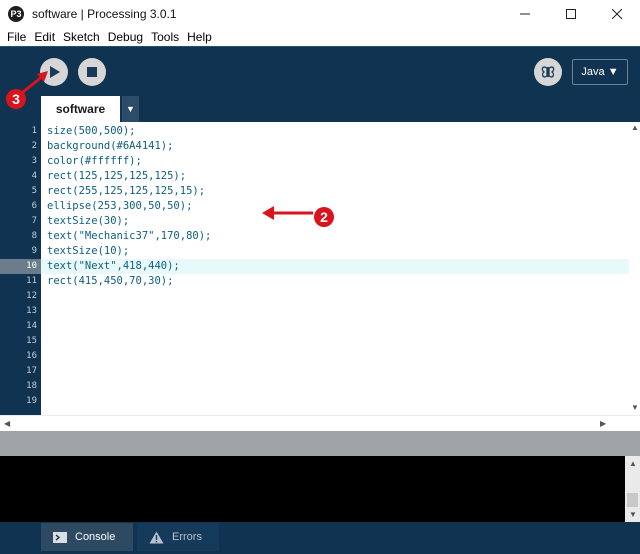  Describe the element at coordinates (165, 145) in the screenshot. I see `annotation-arrows` at that location.